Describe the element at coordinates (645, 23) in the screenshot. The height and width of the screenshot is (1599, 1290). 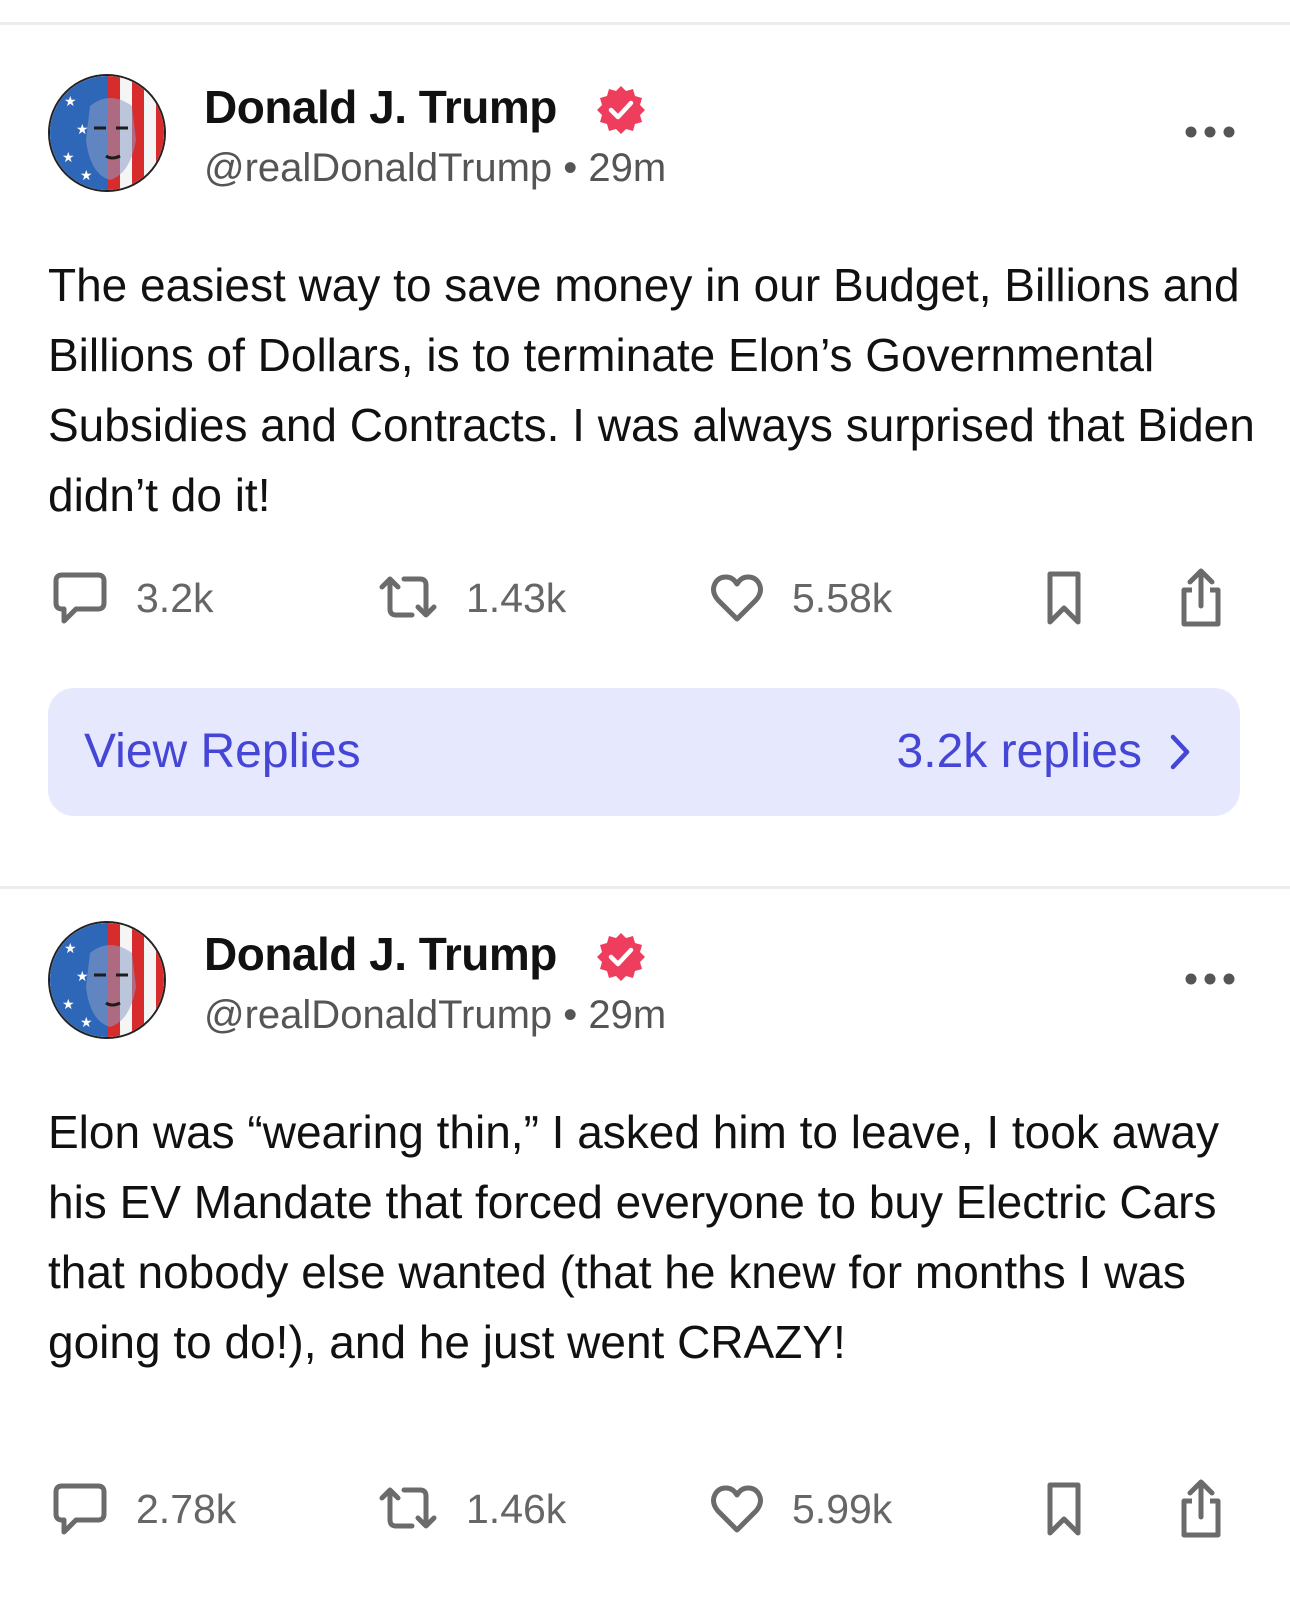
I see `top-divider` at that location.